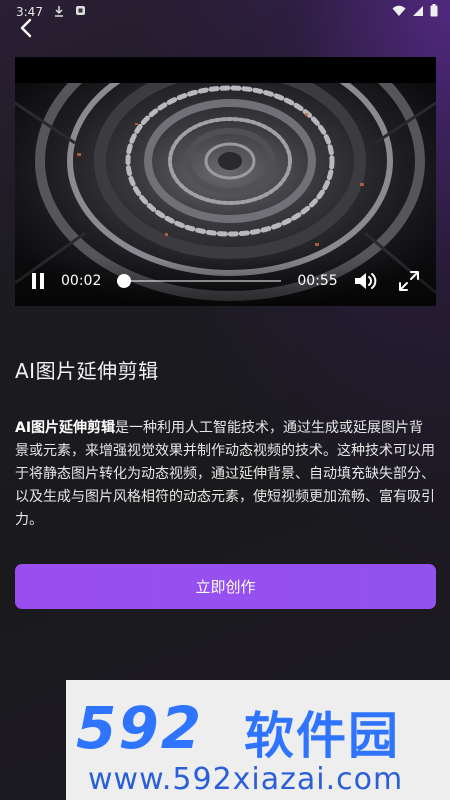 This screenshot has height=800, width=450. I want to click on watermark: 592 软件园 www.592xiazai.com, so click(258, 740).